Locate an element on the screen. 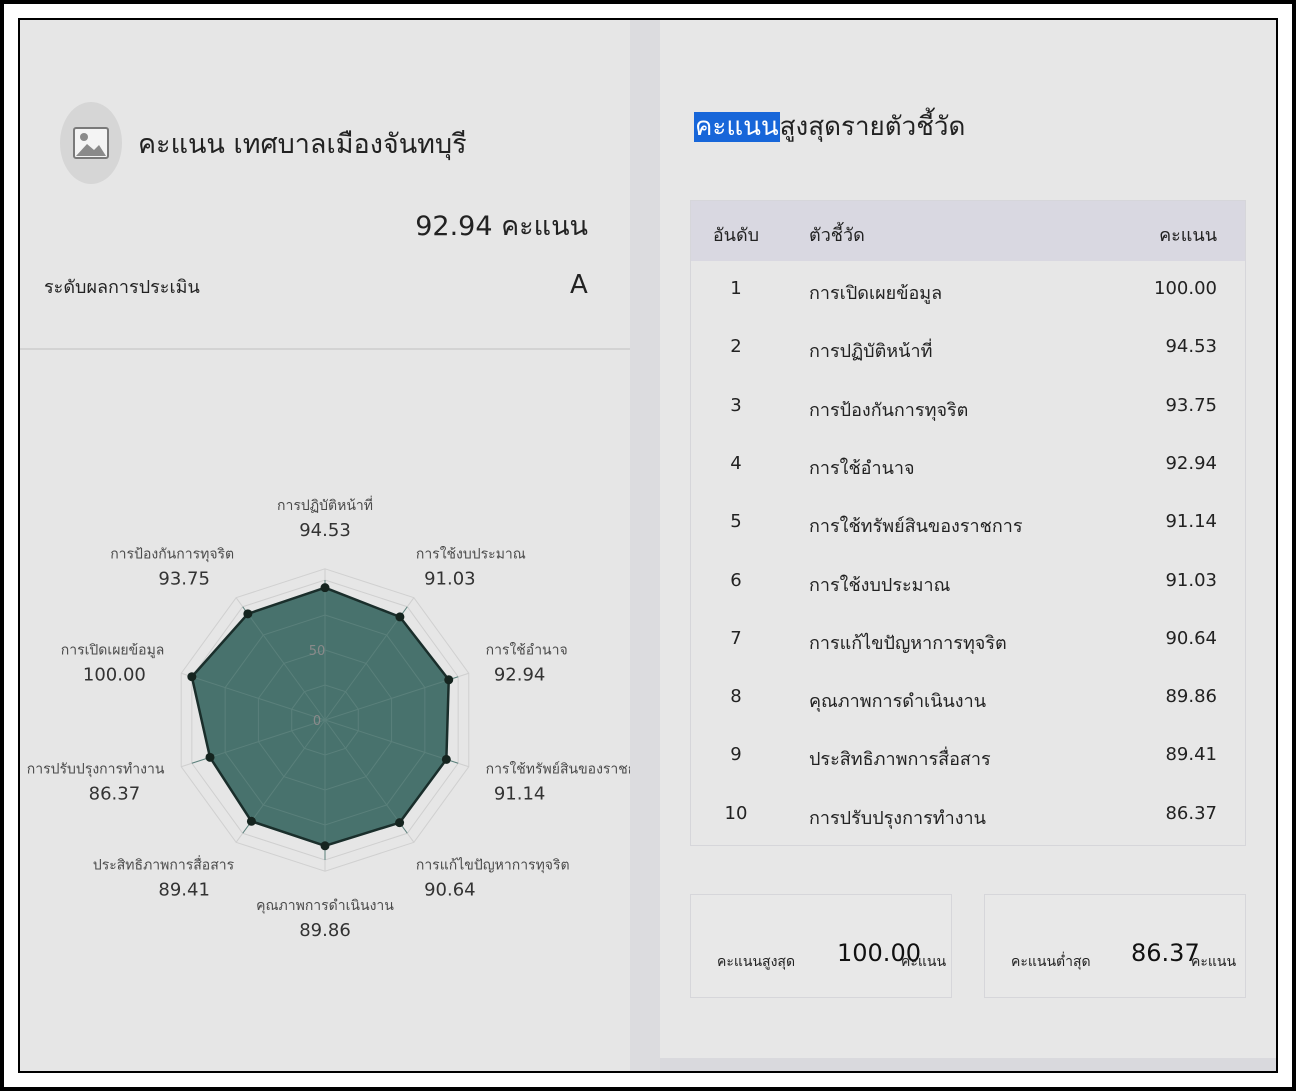  table-row: 4 การใช้อำนาจ 92.94 is located at coordinates (968, 465).